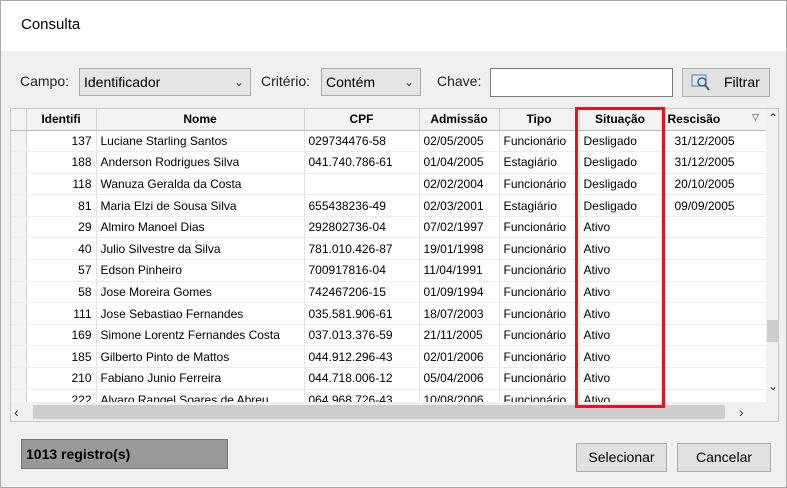 This screenshot has width=787, height=488. I want to click on cell-identificador: 185, so click(61, 357).